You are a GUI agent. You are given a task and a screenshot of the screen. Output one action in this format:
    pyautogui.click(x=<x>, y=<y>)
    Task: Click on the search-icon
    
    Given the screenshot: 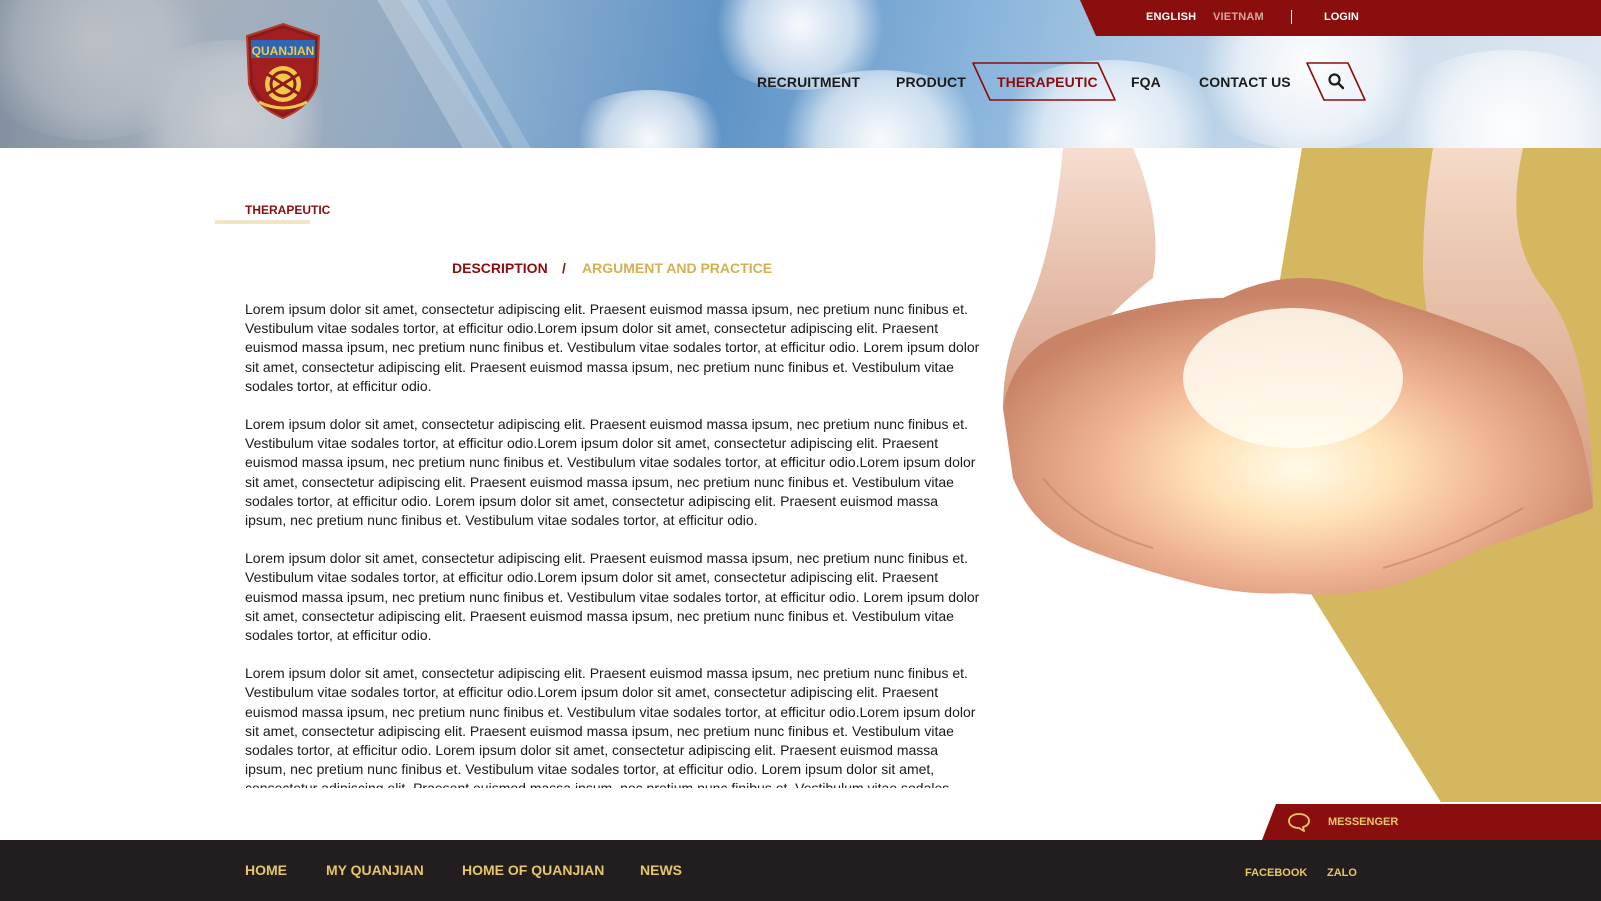 What is the action you would take?
    pyautogui.click(x=1336, y=81)
    